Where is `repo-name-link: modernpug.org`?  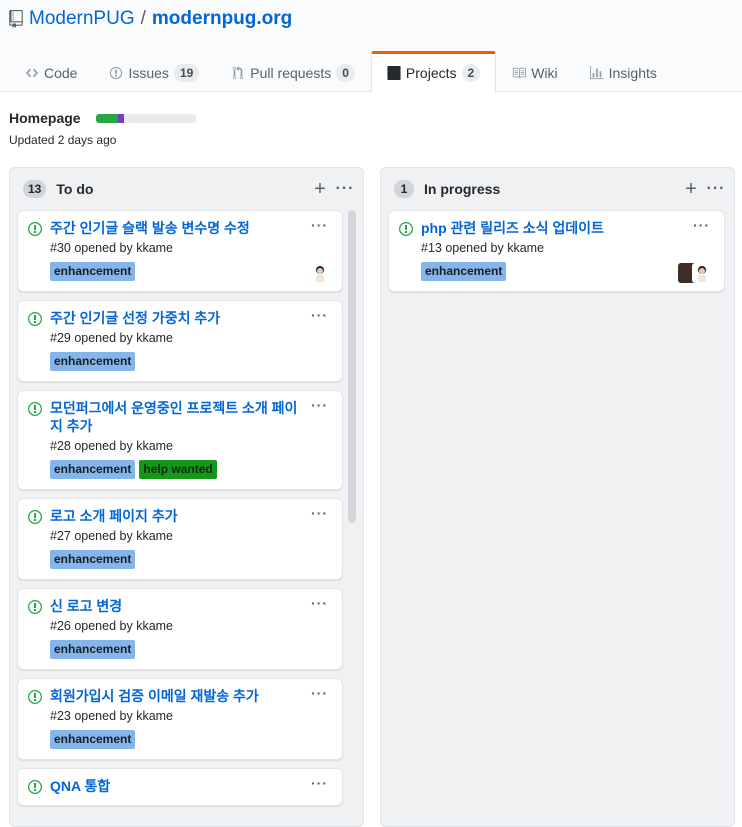
repo-name-link: modernpug.org is located at coordinates (222, 19).